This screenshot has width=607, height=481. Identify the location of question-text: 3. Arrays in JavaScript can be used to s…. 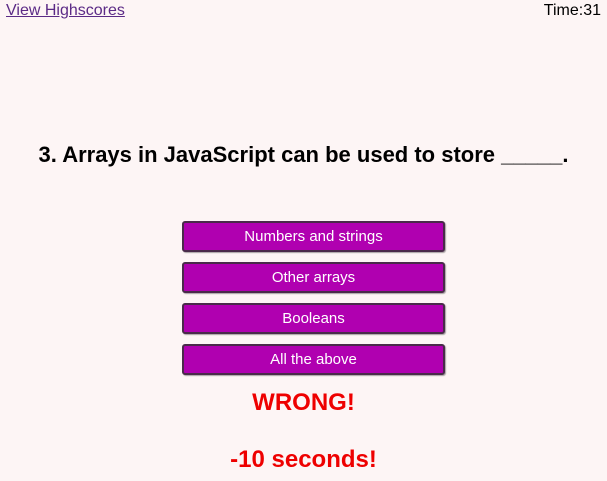
(303, 154).